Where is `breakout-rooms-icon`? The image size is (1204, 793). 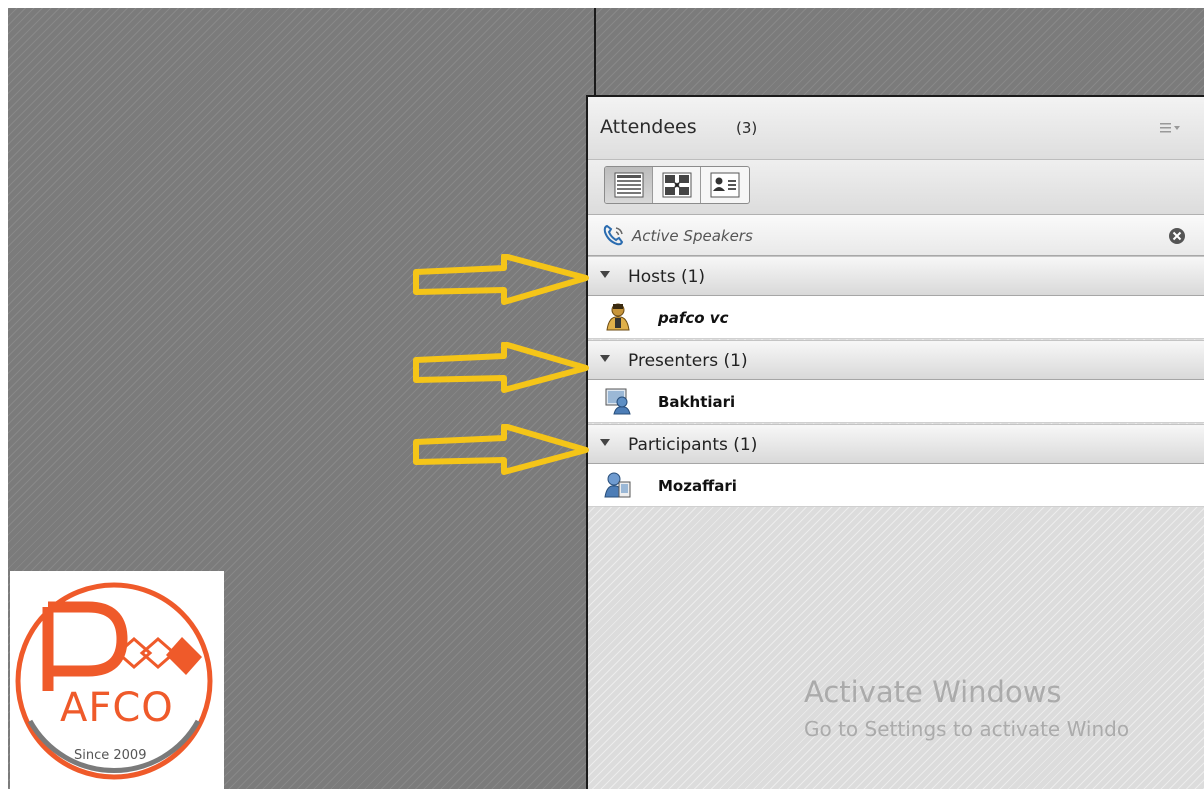
breakout-rooms-icon is located at coordinates (676, 185).